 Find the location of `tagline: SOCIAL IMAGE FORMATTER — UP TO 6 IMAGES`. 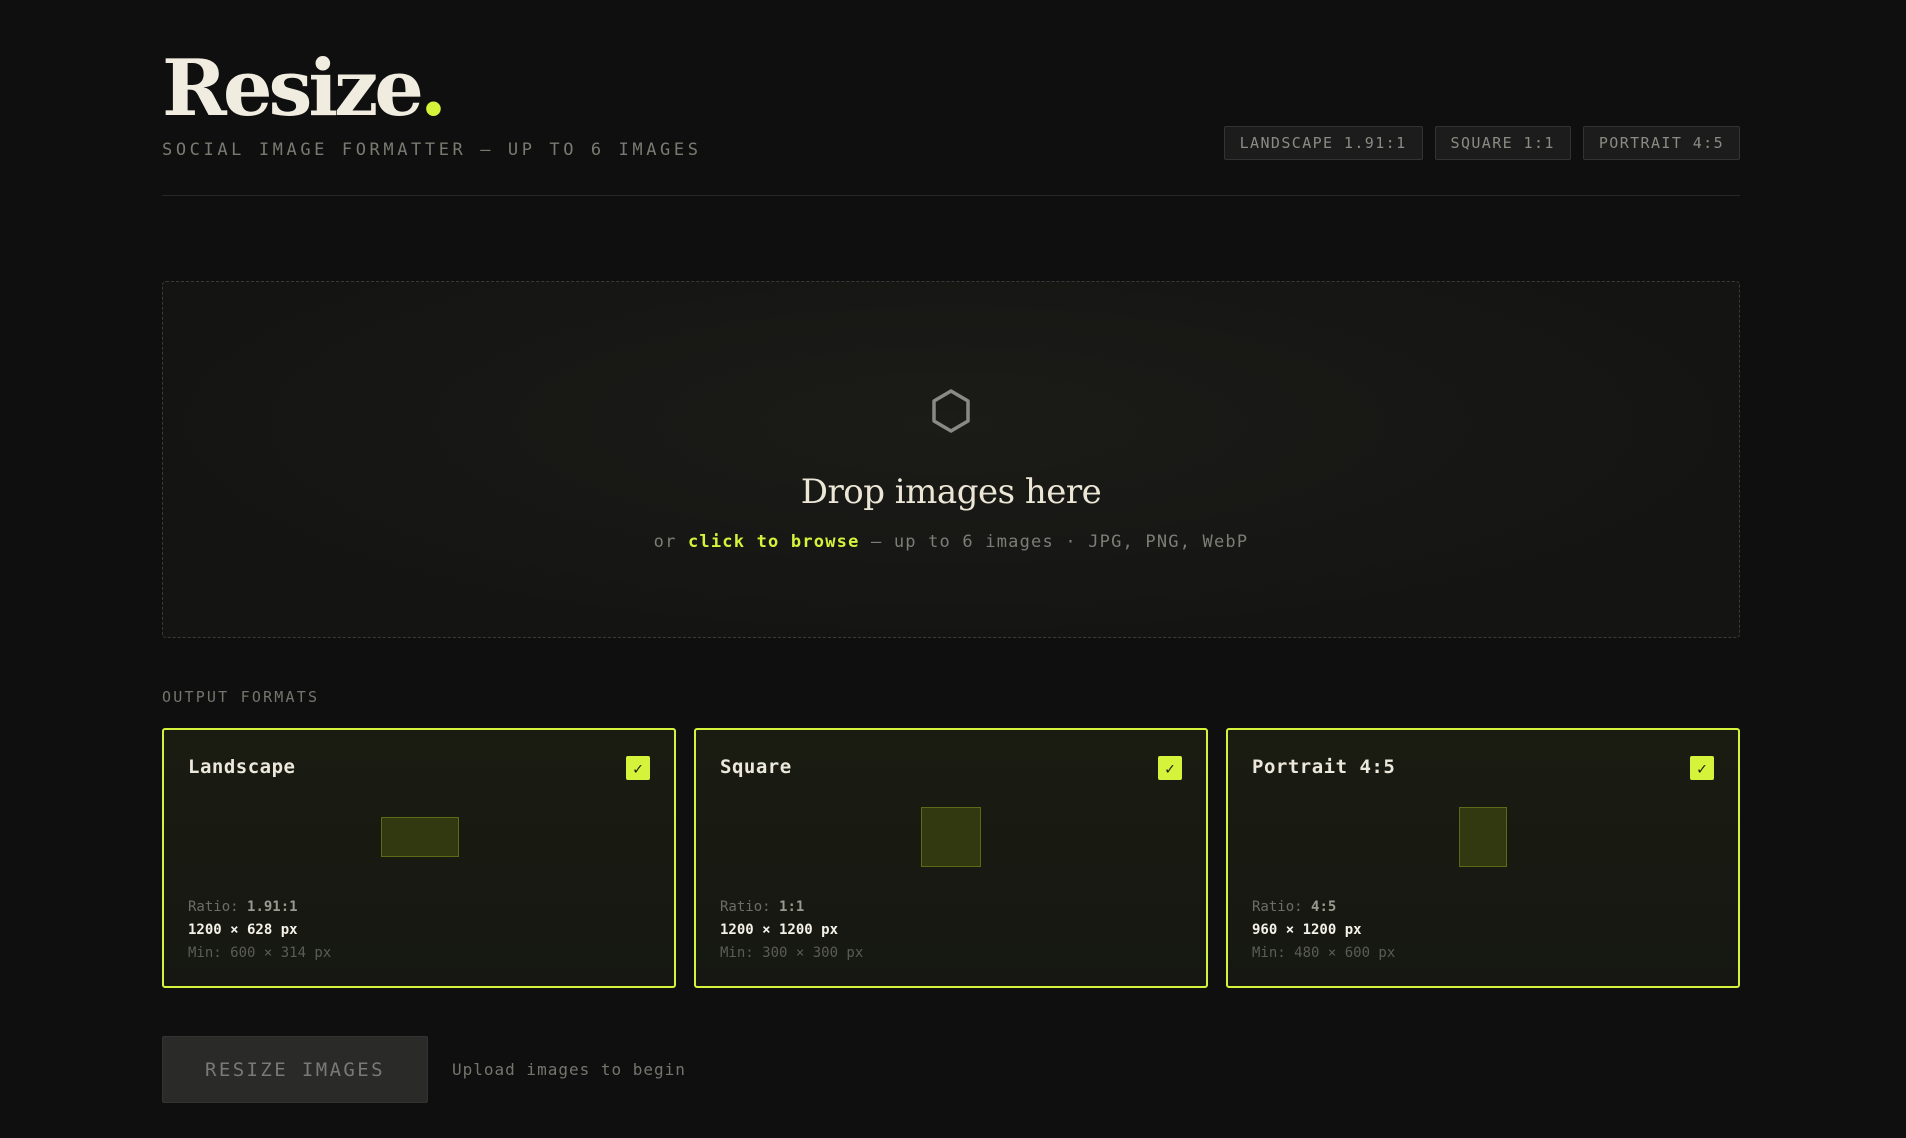

tagline: SOCIAL IMAGE FORMATTER — UP TO 6 IMAGES is located at coordinates (432, 150).